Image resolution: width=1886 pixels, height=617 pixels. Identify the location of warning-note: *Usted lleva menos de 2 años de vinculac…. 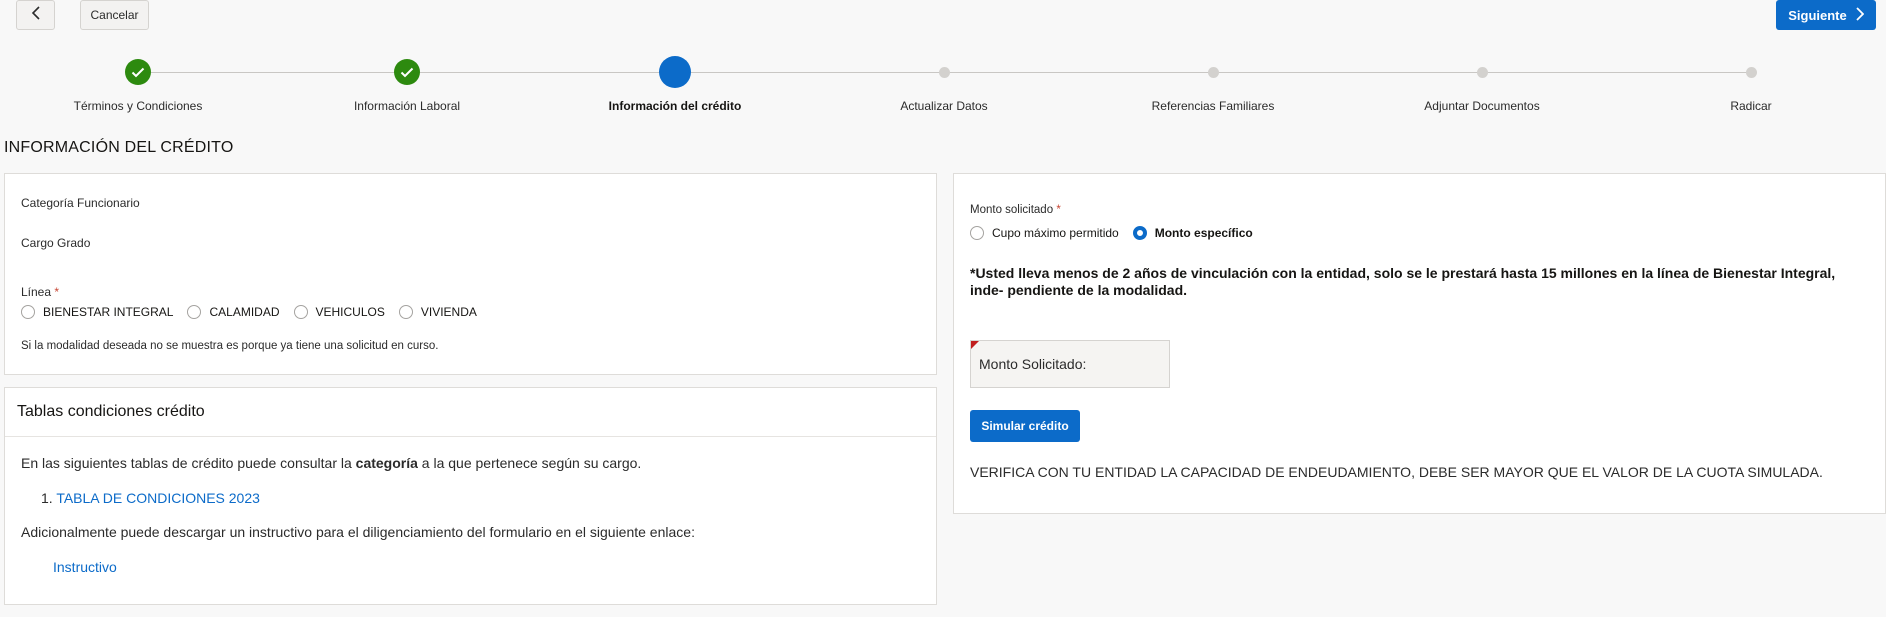
(1403, 281).